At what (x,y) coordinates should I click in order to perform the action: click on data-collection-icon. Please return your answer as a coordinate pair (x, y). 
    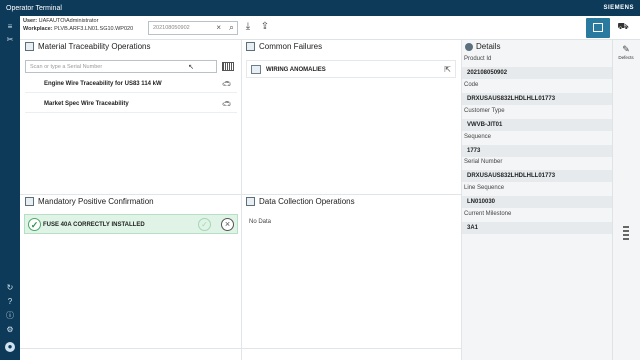
    Looking at the image, I should click on (250, 201).